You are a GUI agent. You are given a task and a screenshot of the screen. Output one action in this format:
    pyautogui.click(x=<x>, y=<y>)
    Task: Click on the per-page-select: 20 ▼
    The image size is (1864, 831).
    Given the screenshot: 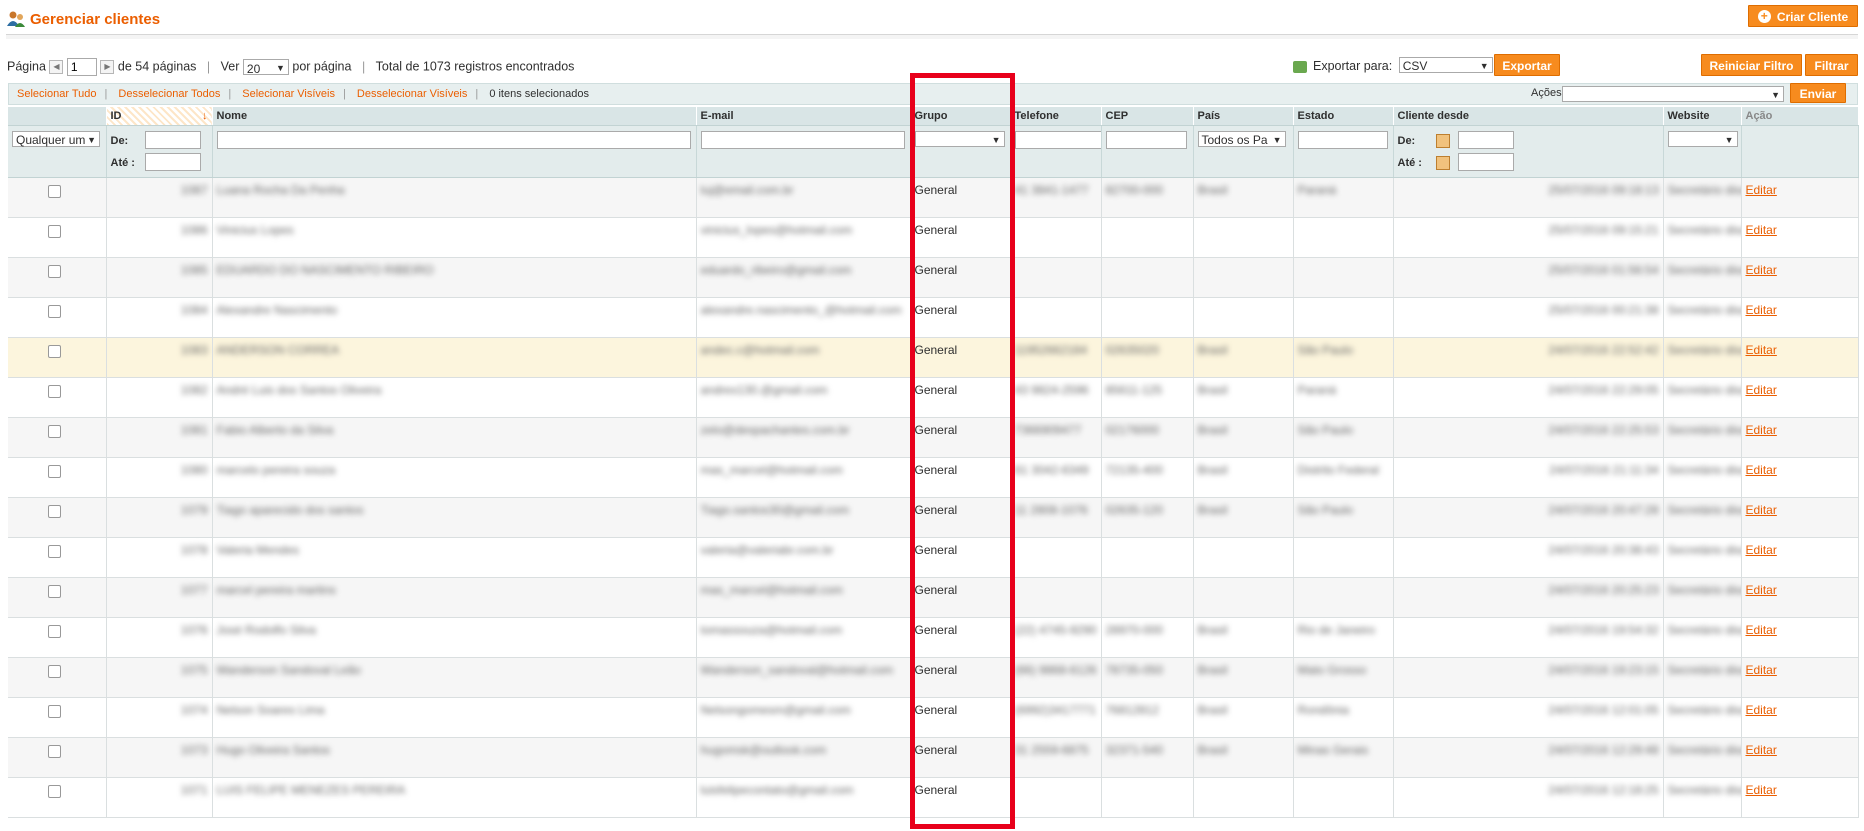 What is the action you would take?
    pyautogui.click(x=265, y=67)
    